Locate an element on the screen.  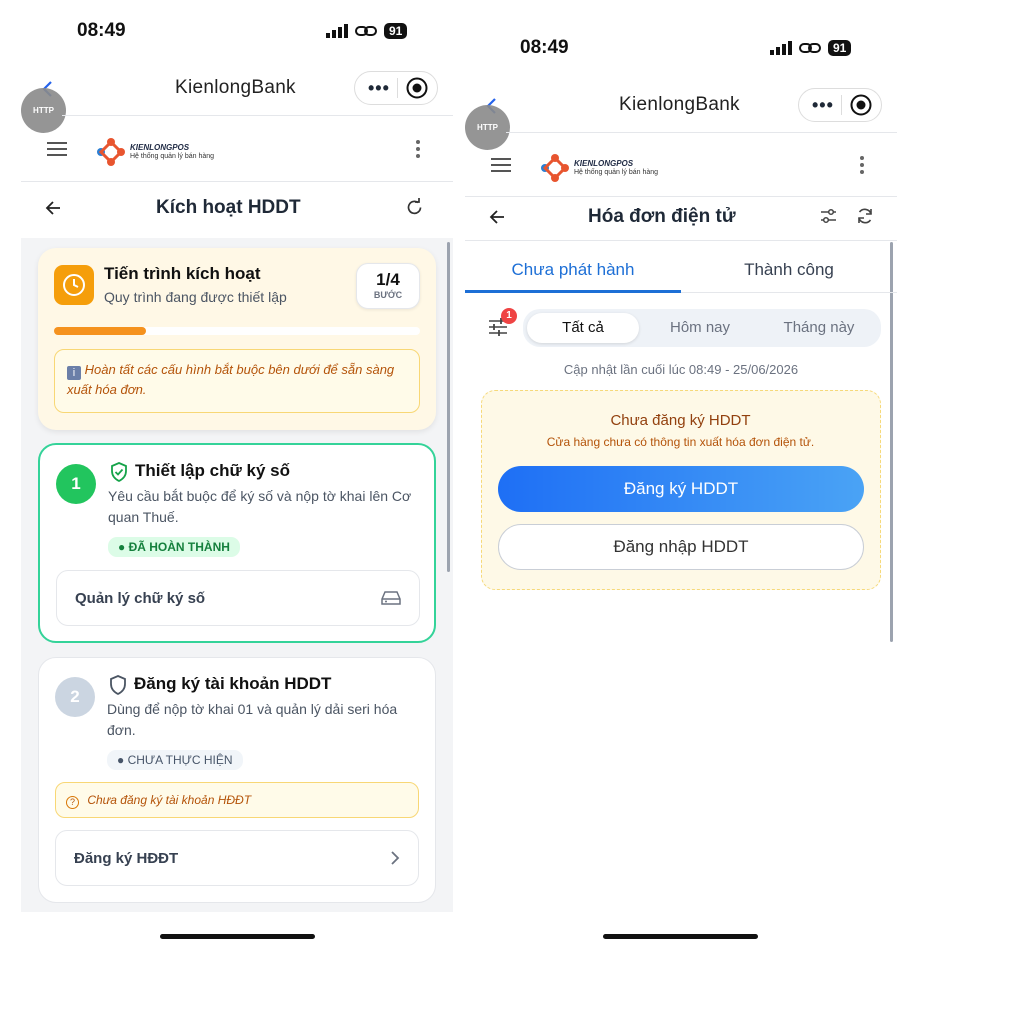
status-badge-text: CHƯA THỰC HIỆN is located at coordinates (180, 760).